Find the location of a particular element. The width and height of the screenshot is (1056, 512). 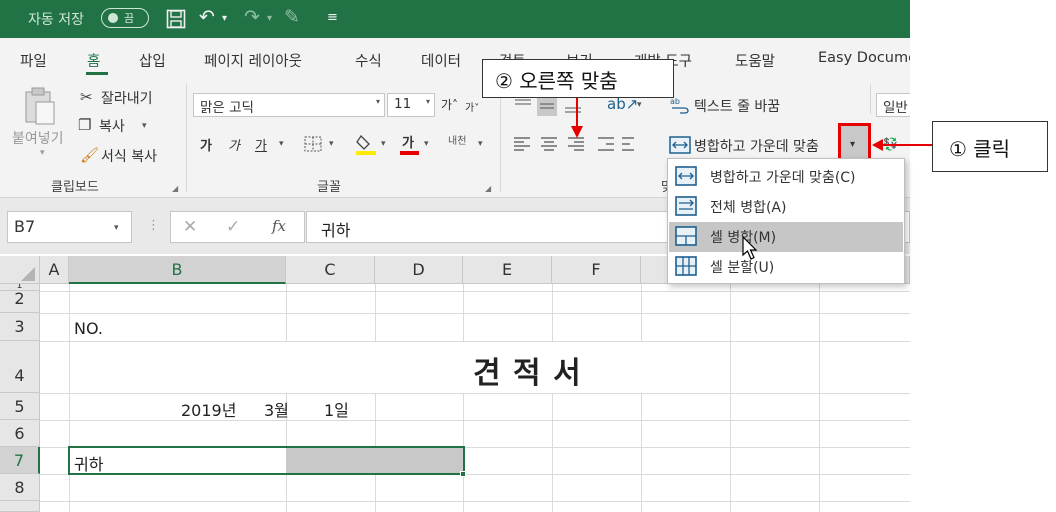

number-format-select: 일반 is located at coordinates (893, 105).